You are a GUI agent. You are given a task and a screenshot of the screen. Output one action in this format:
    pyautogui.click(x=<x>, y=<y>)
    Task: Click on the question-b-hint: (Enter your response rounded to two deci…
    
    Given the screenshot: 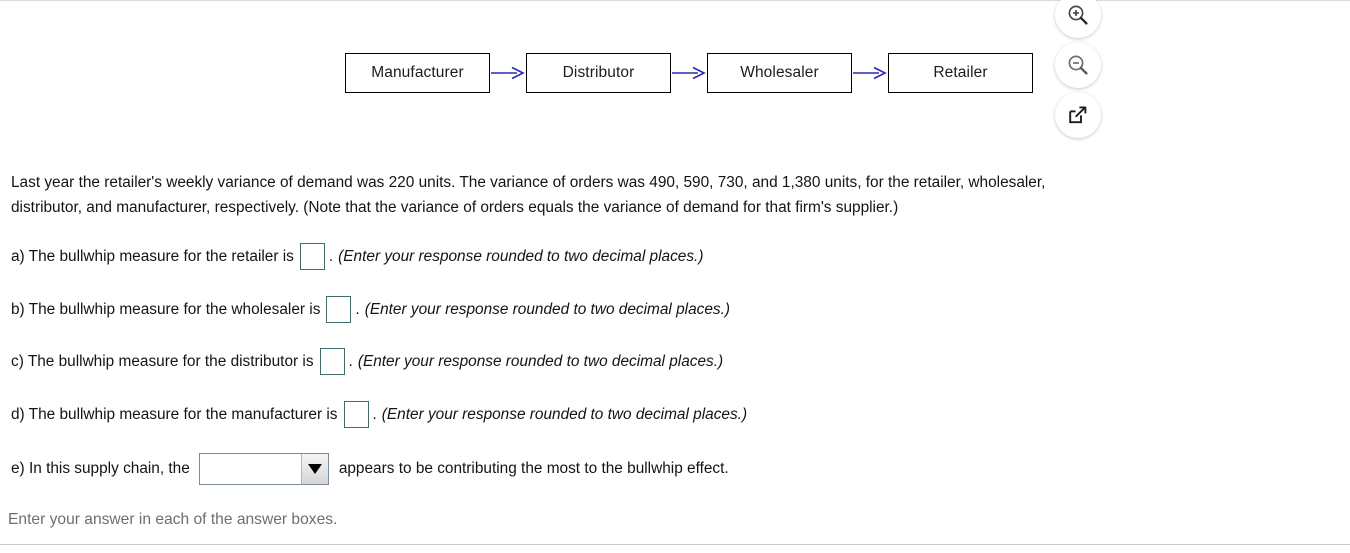 What is the action you would take?
    pyautogui.click(x=547, y=309)
    